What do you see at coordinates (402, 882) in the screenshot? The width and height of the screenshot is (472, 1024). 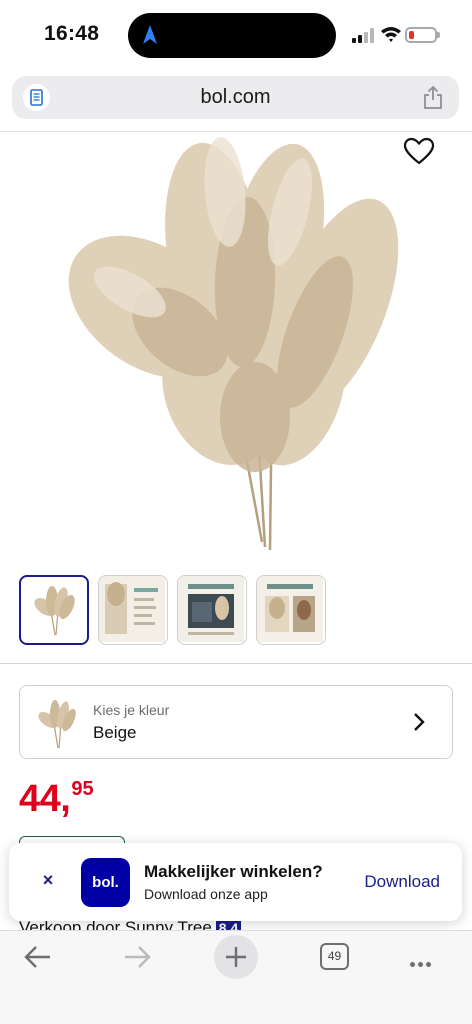 I see `download-button: Download` at bounding box center [402, 882].